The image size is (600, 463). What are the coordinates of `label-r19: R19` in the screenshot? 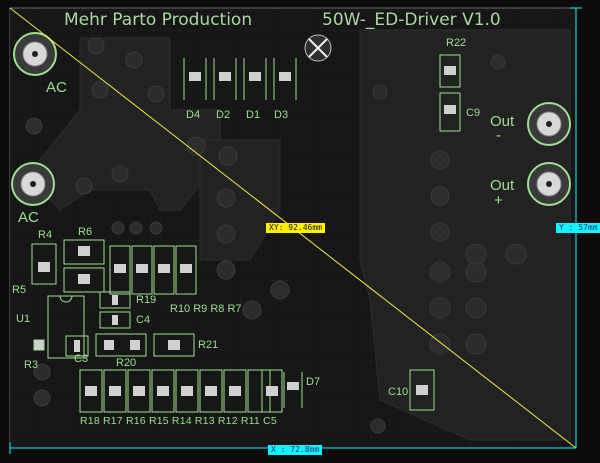 It's located at (146, 300).